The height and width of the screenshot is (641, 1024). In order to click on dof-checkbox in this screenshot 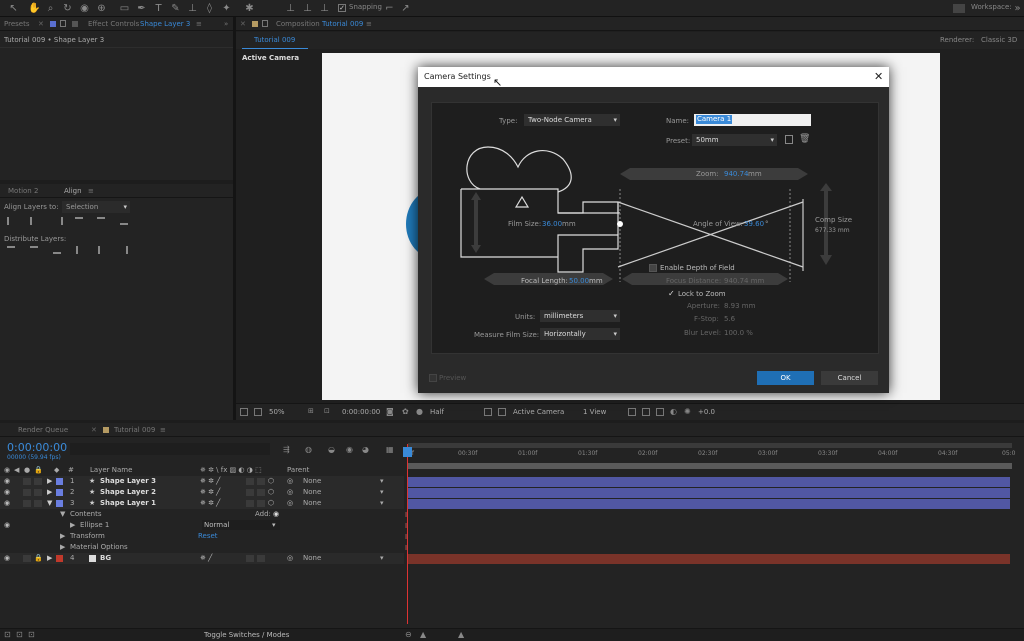, I will do `click(653, 268)`.